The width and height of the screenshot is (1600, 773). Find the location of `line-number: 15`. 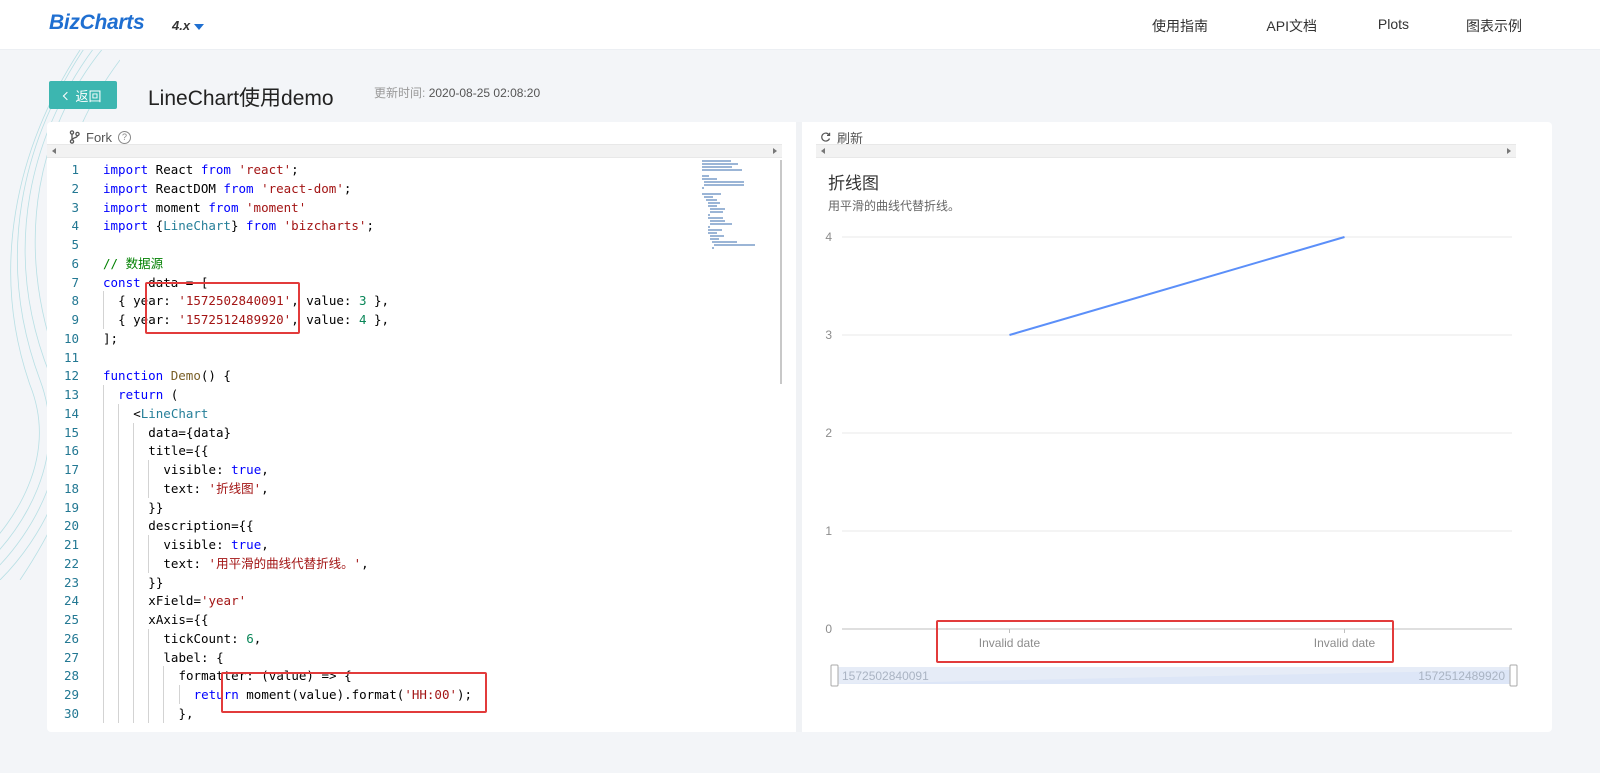

line-number: 15 is located at coordinates (71, 432).